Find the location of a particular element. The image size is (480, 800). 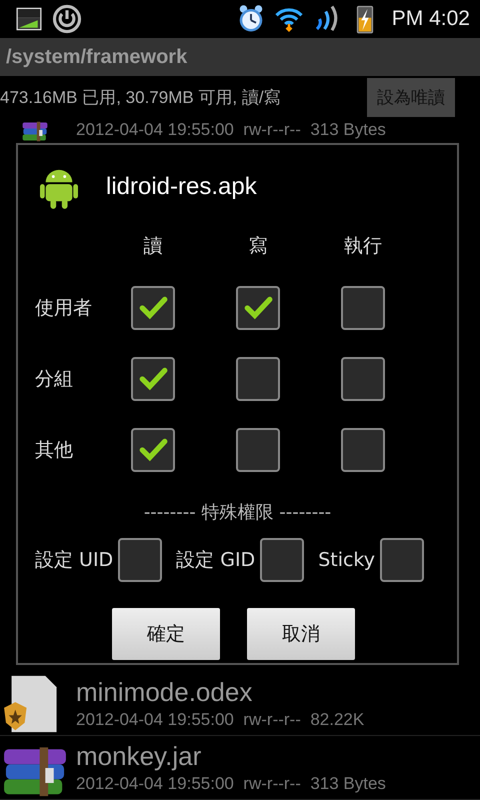

column-header: 執行 is located at coordinates (363, 246).